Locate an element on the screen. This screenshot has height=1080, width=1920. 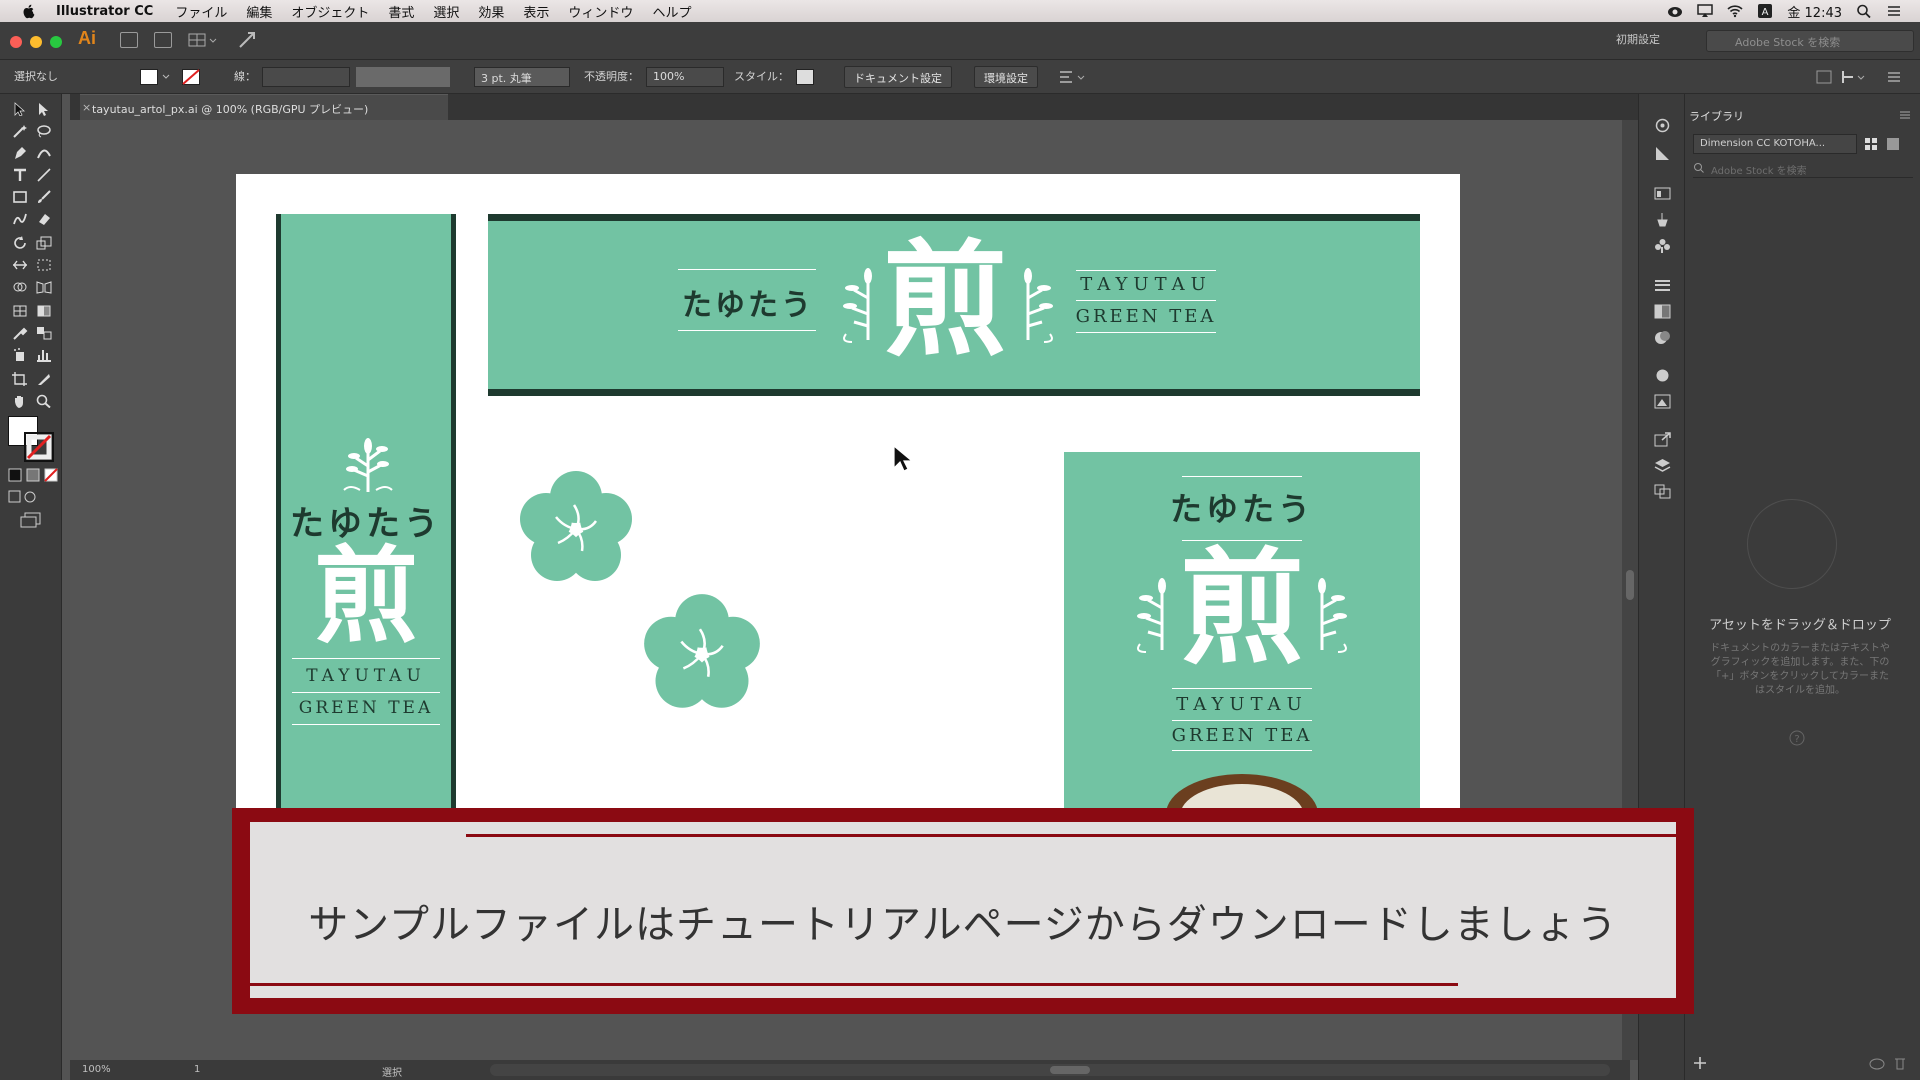
graphic-styles-icon is located at coordinates (1662, 401).